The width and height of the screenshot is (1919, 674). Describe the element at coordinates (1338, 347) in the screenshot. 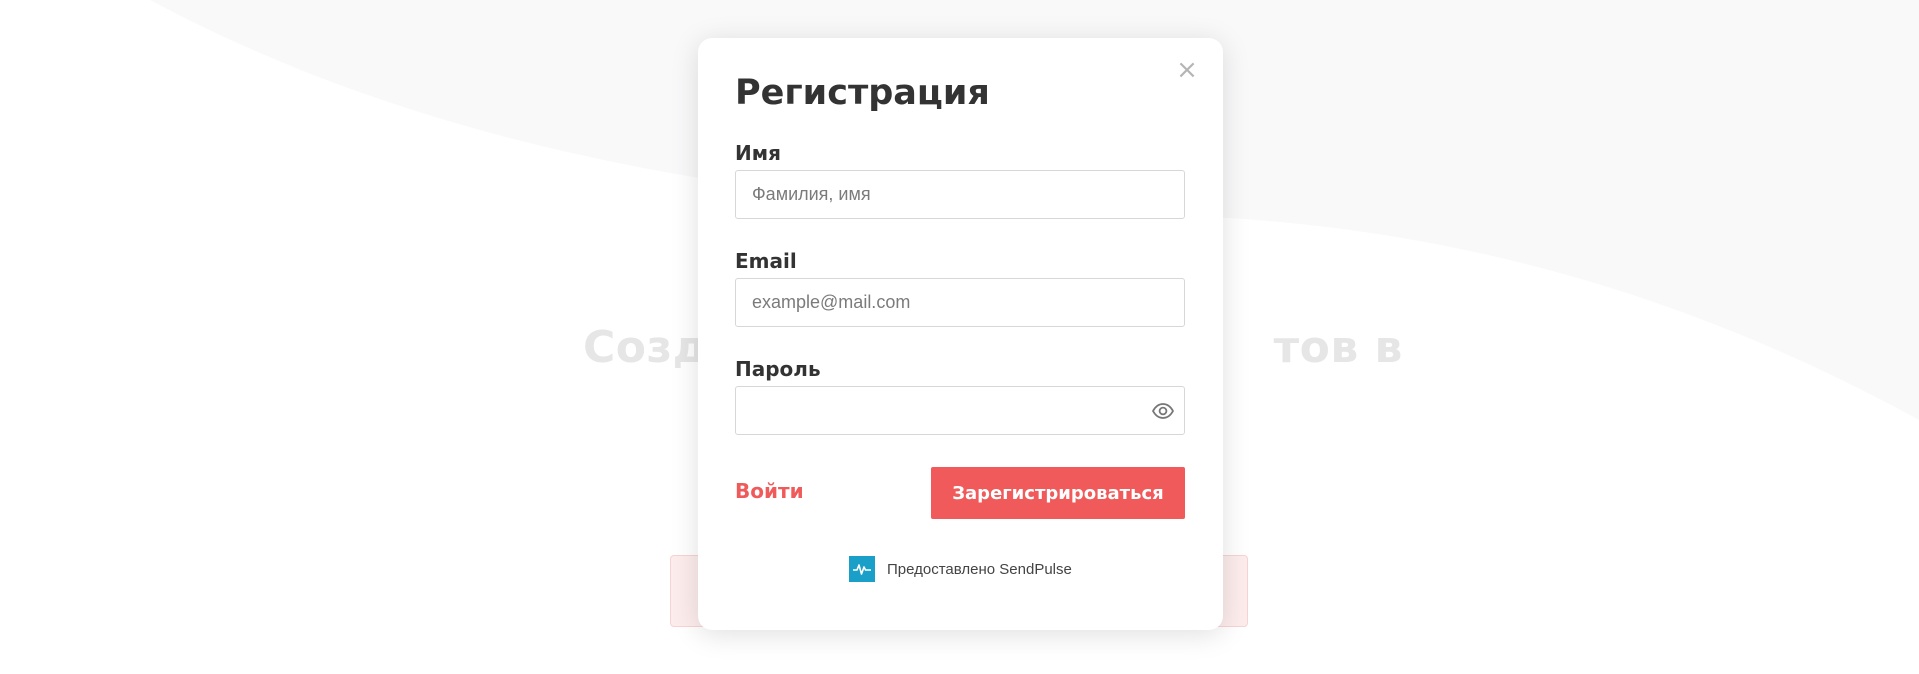

I see `background-heading-right: тов в` at that location.